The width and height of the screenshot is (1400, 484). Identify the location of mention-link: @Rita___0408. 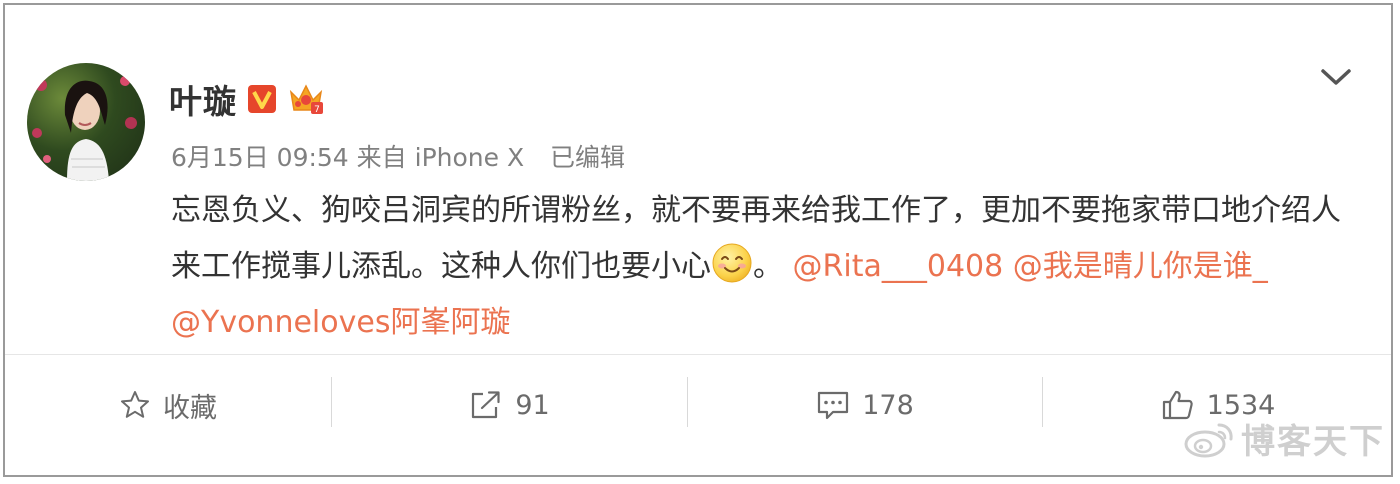
(898, 266).